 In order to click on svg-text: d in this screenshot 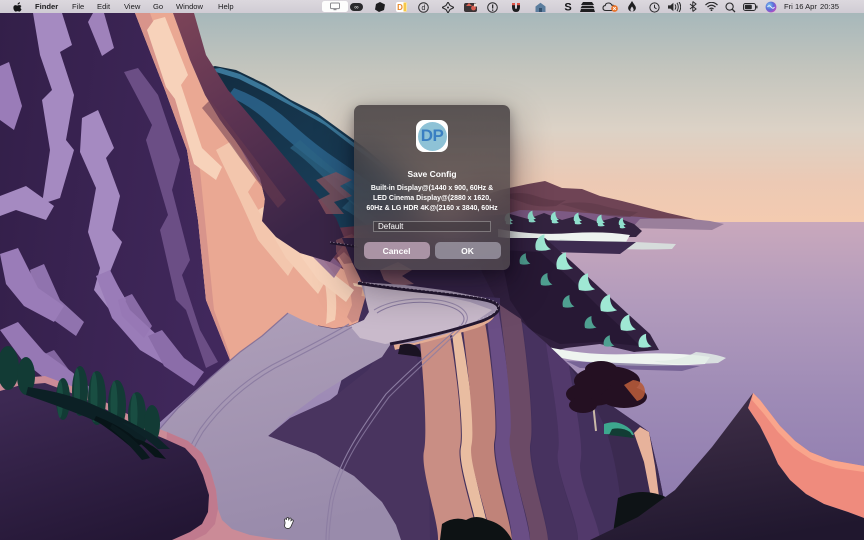, I will do `click(424, 8)`.